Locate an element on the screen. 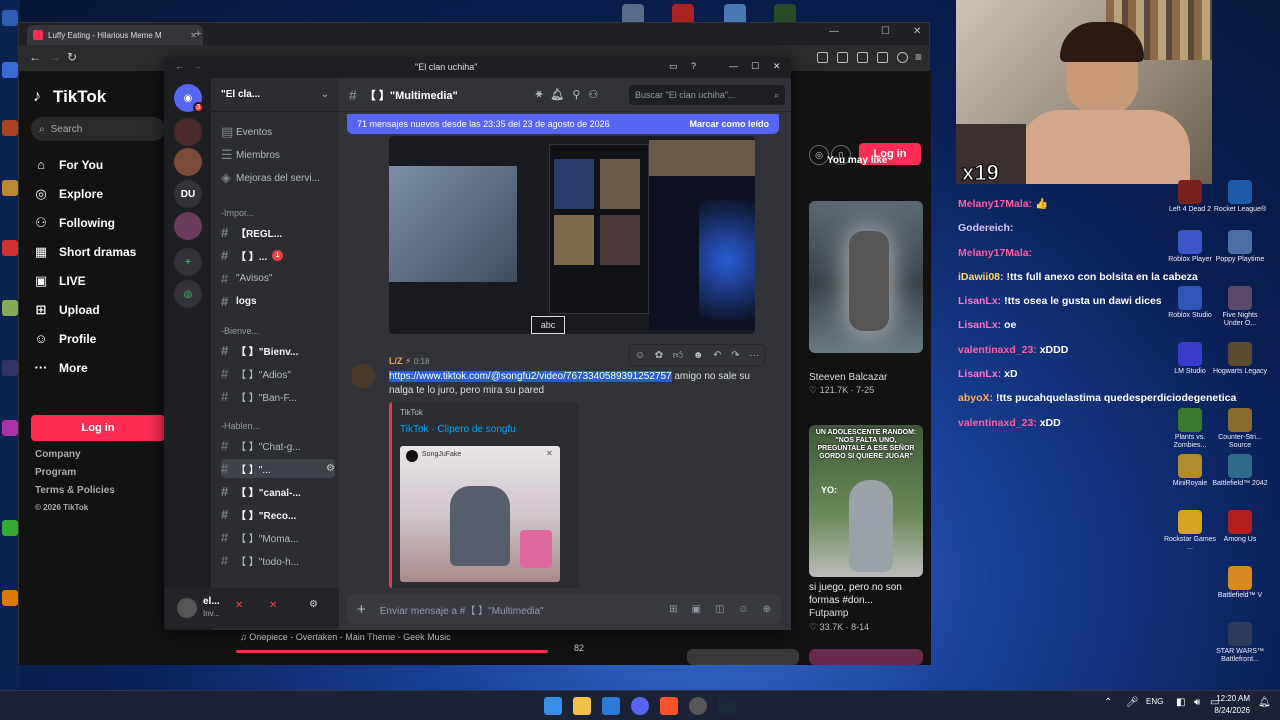 The height and width of the screenshot is (720, 1280). server-icon is located at coordinates (188, 132).